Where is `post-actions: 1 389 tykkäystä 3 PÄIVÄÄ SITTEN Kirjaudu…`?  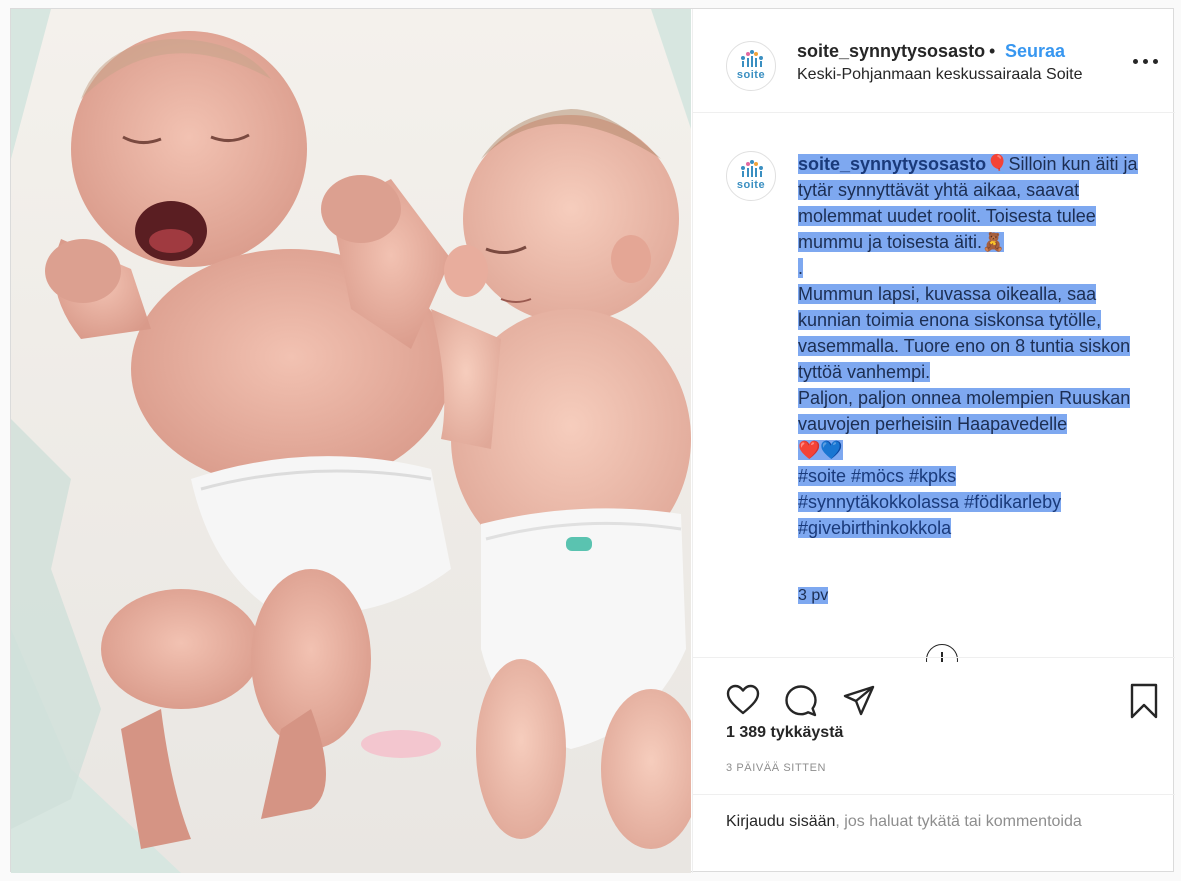 post-actions: 1 389 tykkäystä 3 PÄIVÄÄ SITTEN Kirjaudu… is located at coordinates (934, 765).